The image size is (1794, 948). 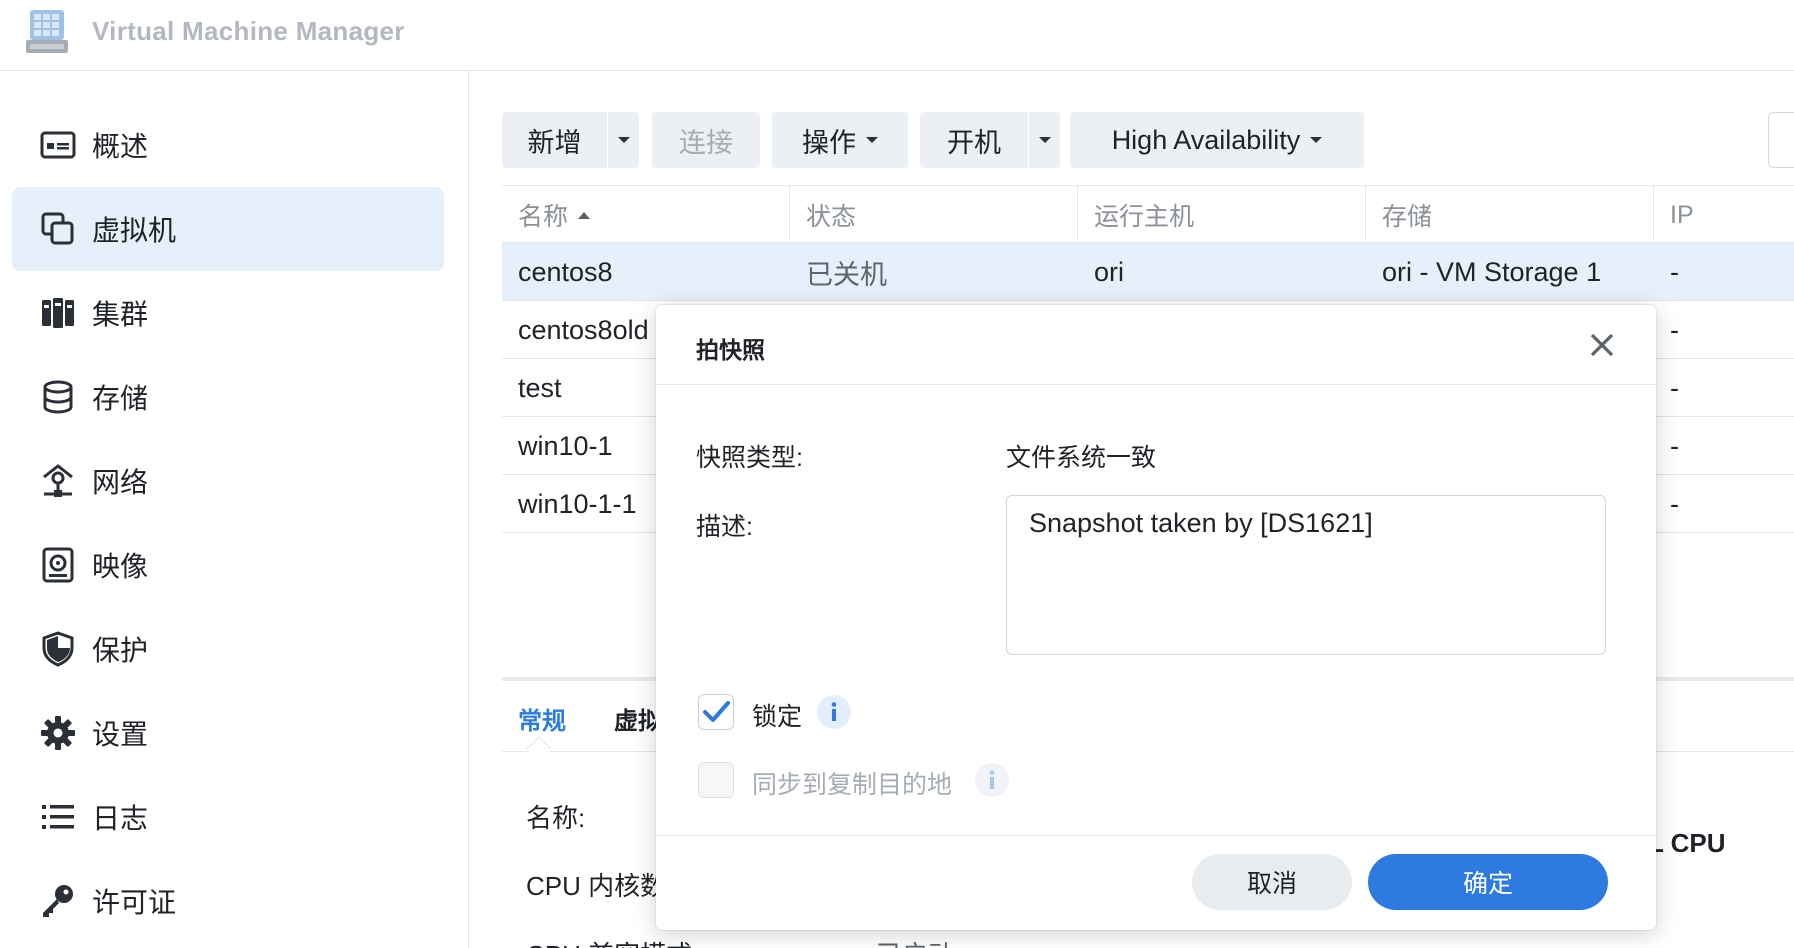 What do you see at coordinates (58, 313) in the screenshot?
I see `cluster-icon` at bounding box center [58, 313].